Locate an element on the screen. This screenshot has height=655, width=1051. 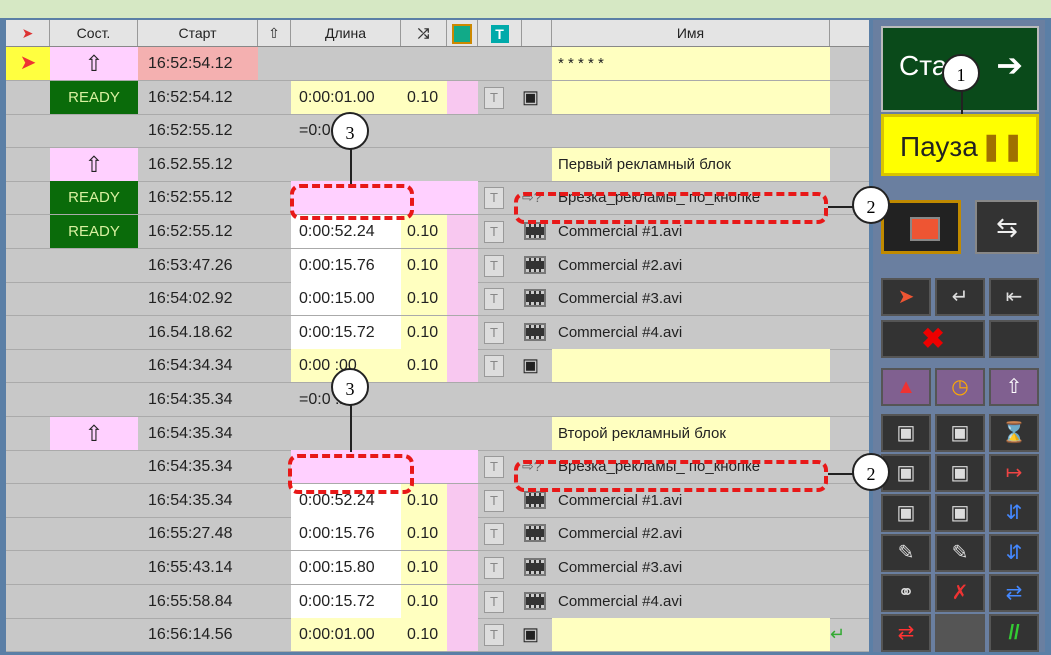
duration-cell: 0:00:15.00 is located at coordinates (346, 299).